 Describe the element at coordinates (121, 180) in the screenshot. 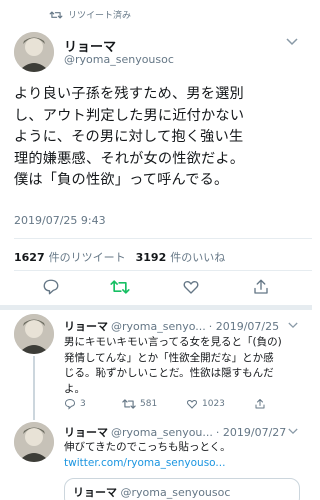

I see `tweet-text-line: 僕は「負の性欲」って呼んでる。` at that location.